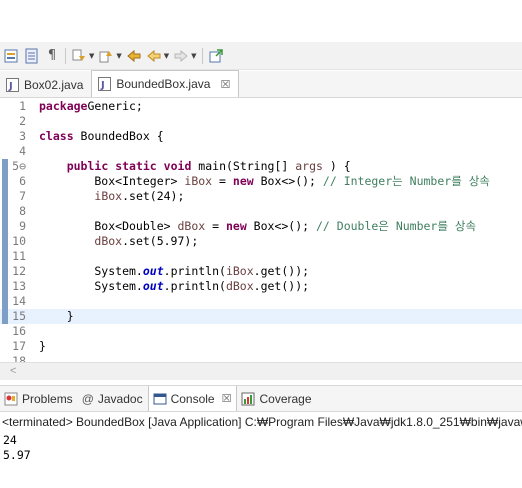 This screenshot has width=522, height=488. I want to click on console-icon, so click(160, 399).